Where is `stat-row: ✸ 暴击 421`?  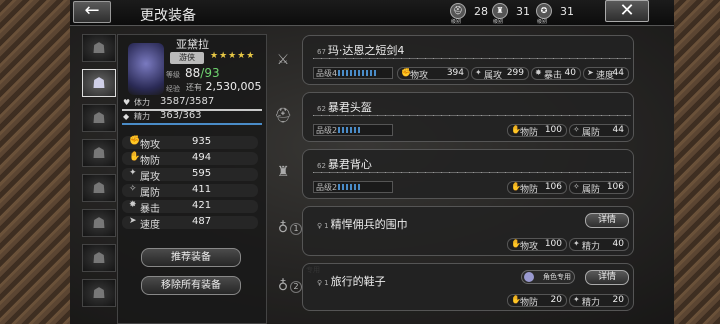
stat-row: ✸ 暴击 421 is located at coordinates (190, 207).